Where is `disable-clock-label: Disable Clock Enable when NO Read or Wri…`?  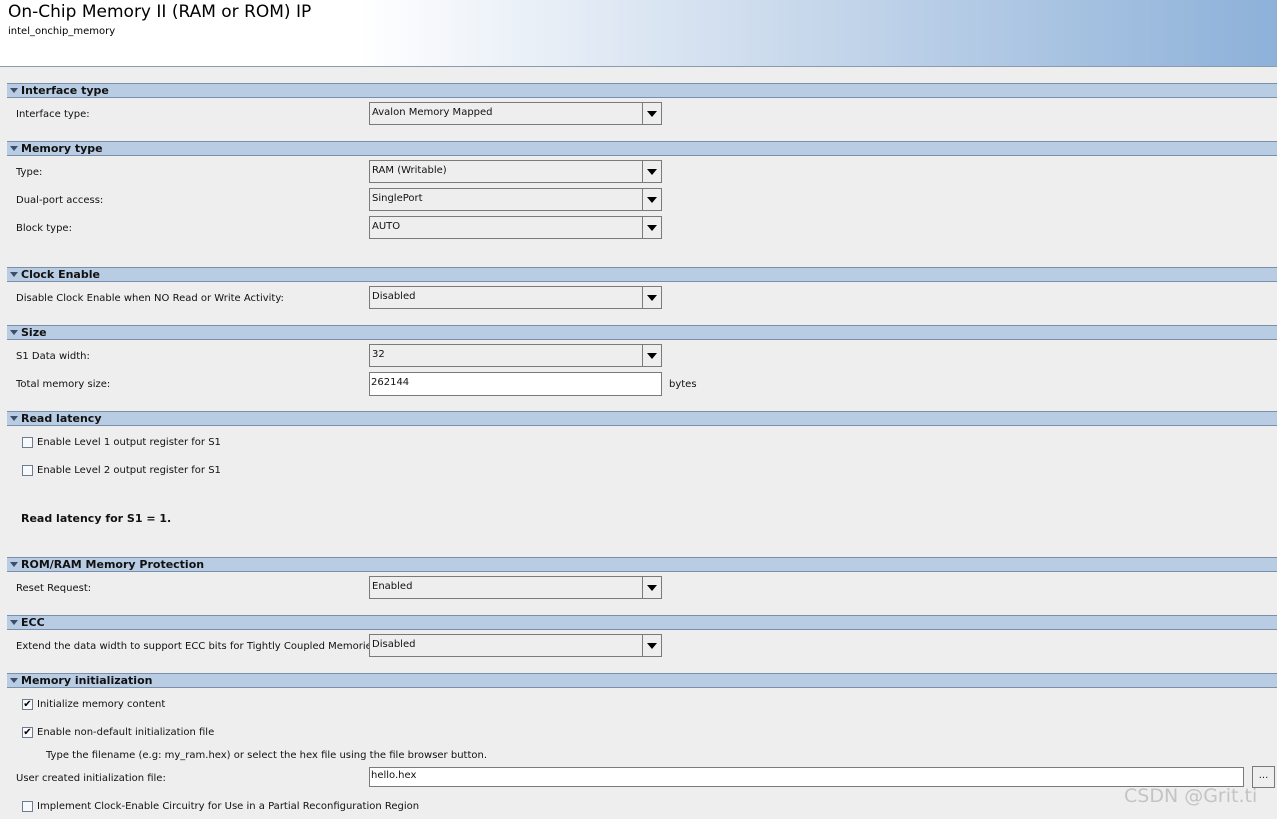
disable-clock-label: Disable Clock Enable when NO Read or Wri… is located at coordinates (150, 298).